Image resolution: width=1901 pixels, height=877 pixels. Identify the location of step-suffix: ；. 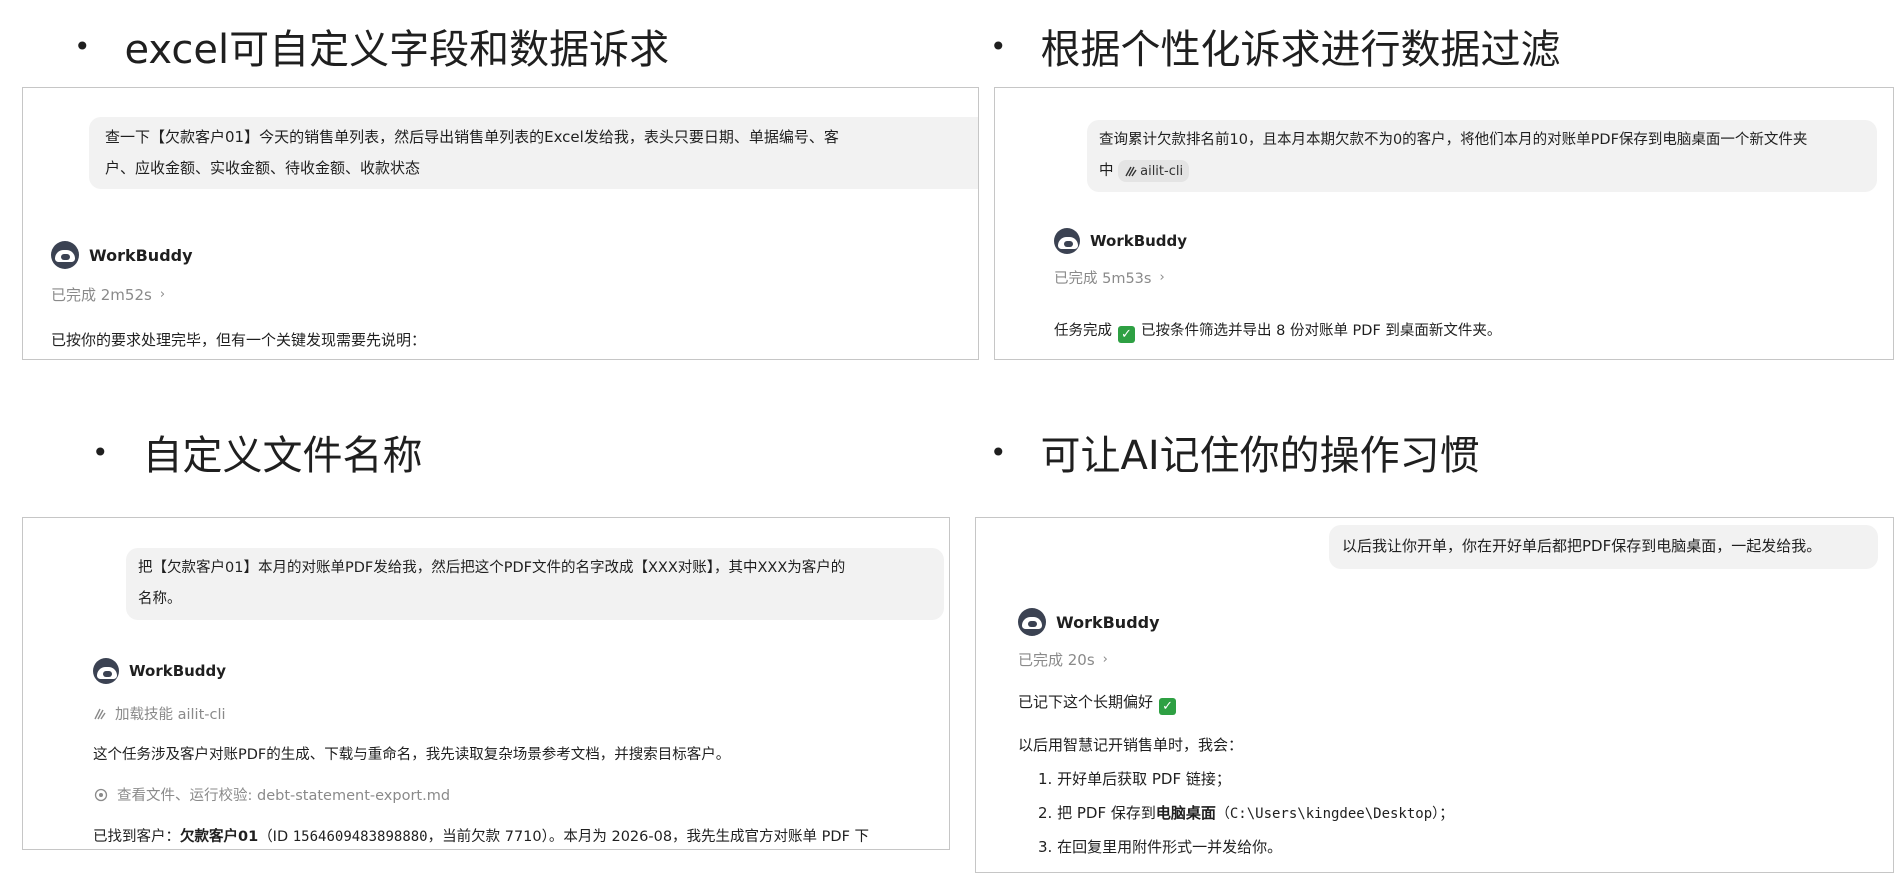
(1447, 813).